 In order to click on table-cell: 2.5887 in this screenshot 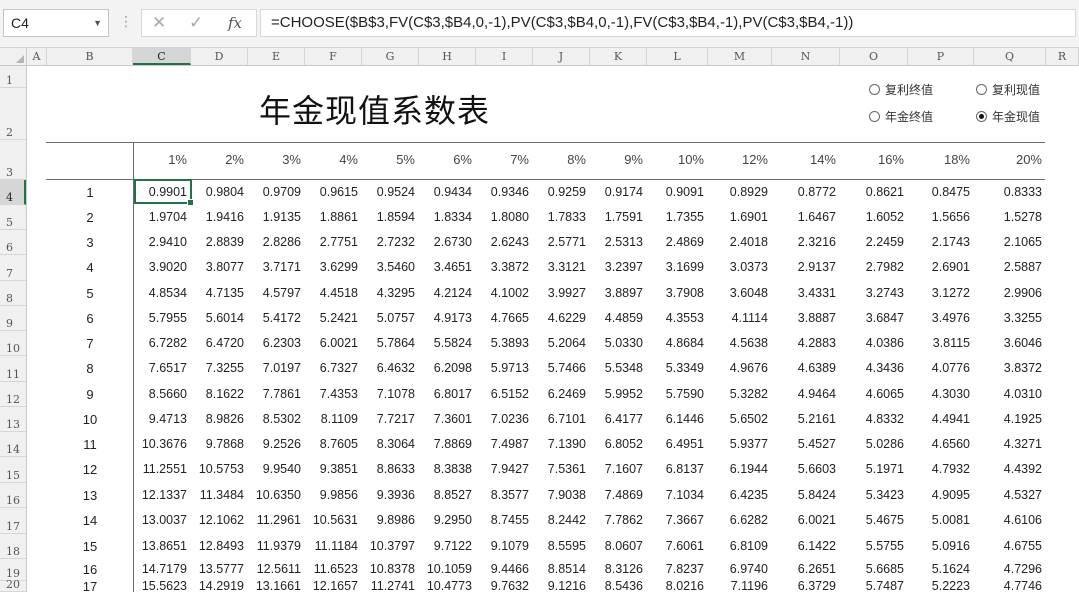, I will do `click(1008, 267)`.